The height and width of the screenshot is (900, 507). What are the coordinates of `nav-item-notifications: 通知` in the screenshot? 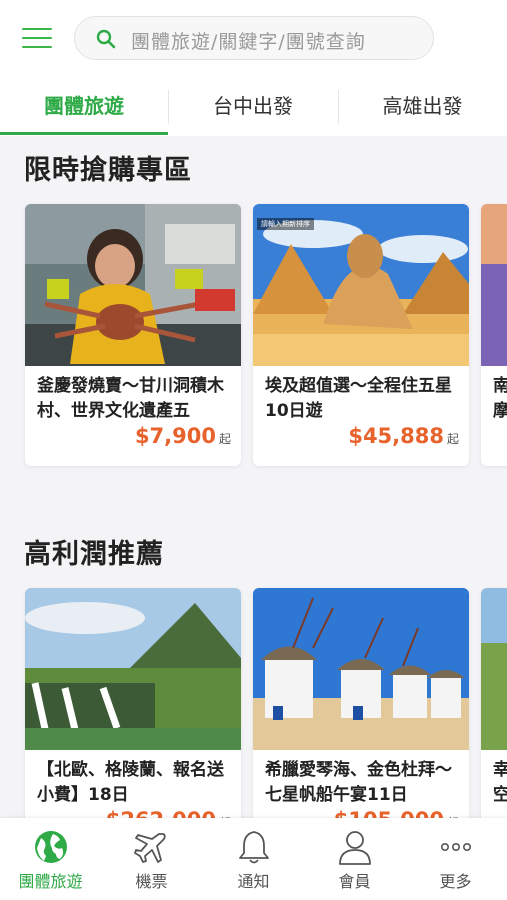 It's located at (253, 859).